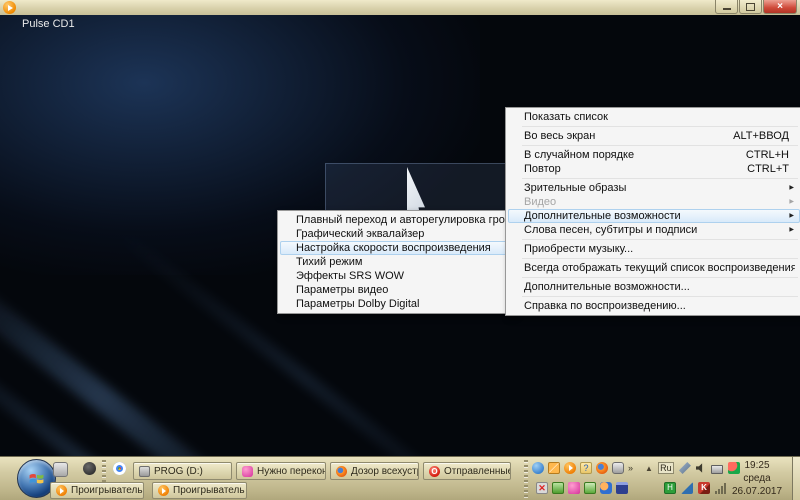  What do you see at coordinates (720, 488) in the screenshot?
I see `network-signal-icon` at bounding box center [720, 488].